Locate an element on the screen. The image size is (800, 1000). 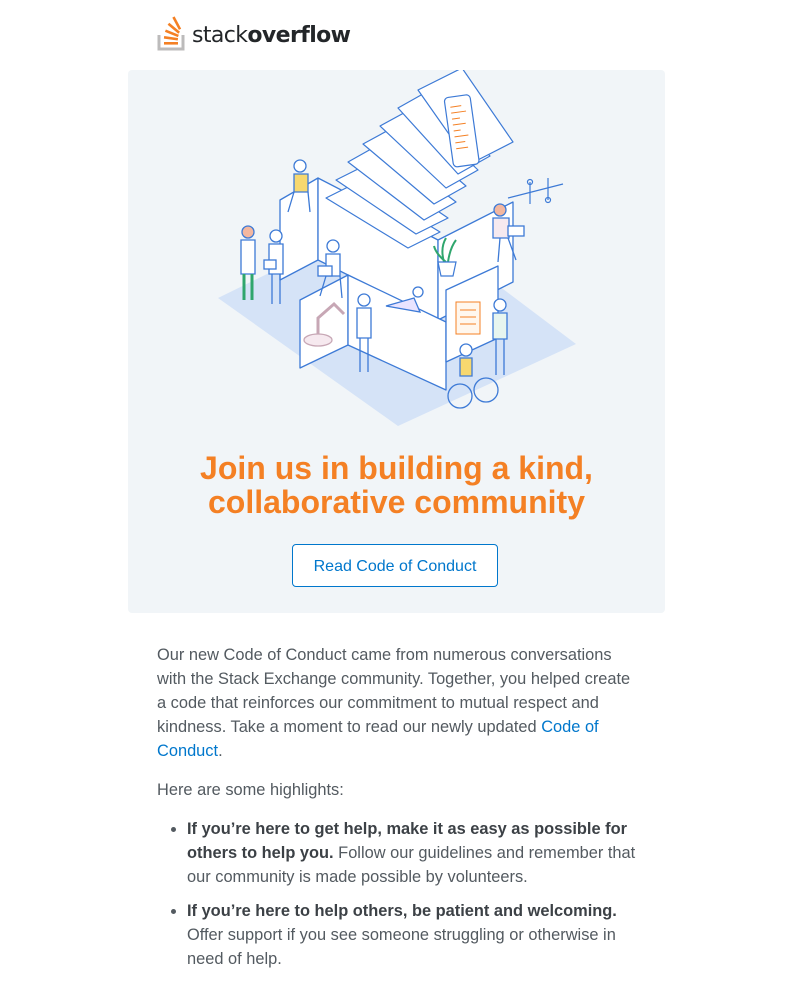
stackoverflow-logo: stackoverflow is located at coordinates (254, 33).